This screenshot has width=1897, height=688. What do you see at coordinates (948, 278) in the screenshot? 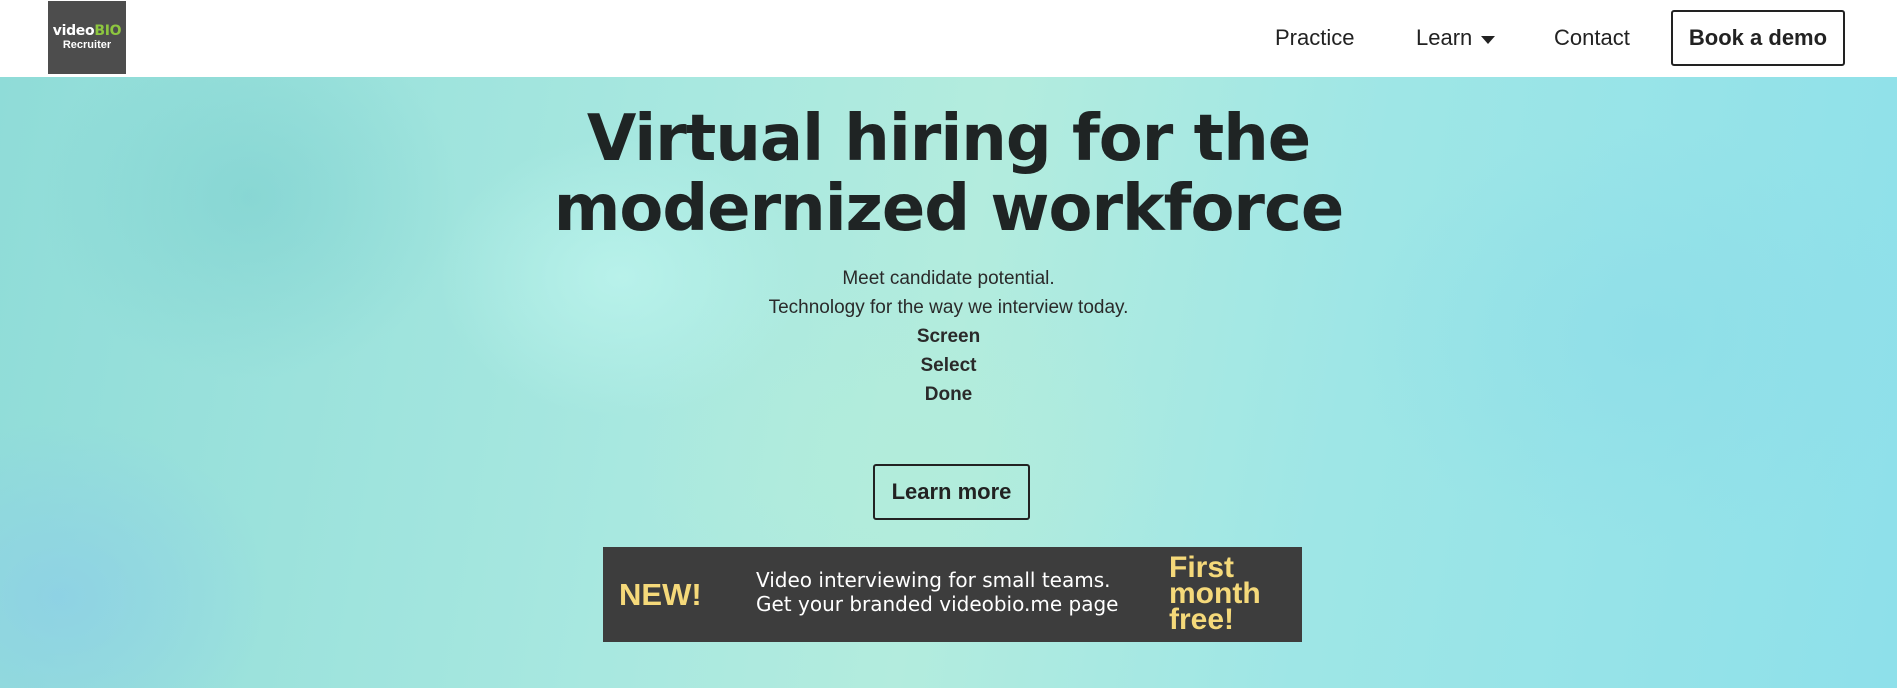
I see `tagline-candidate-potential: Meet candidate potential.` at bounding box center [948, 278].